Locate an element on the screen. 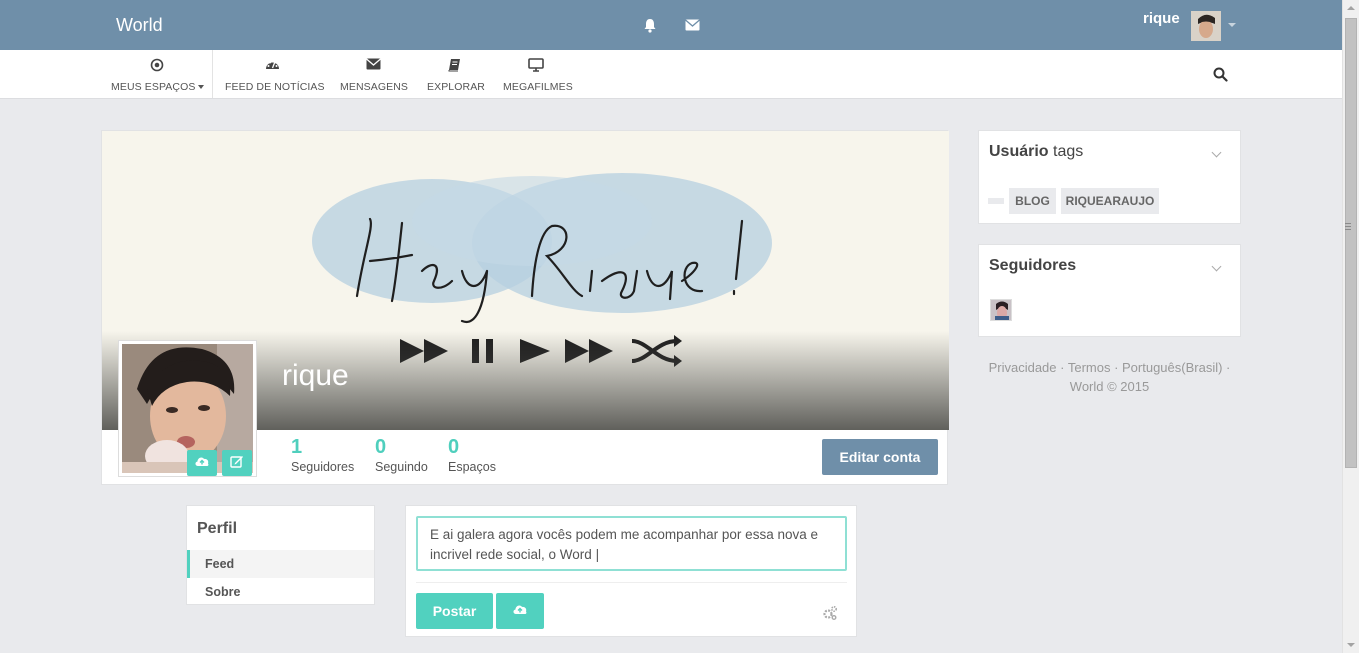 The image size is (1359, 653). composer-divider is located at coordinates (631, 582).